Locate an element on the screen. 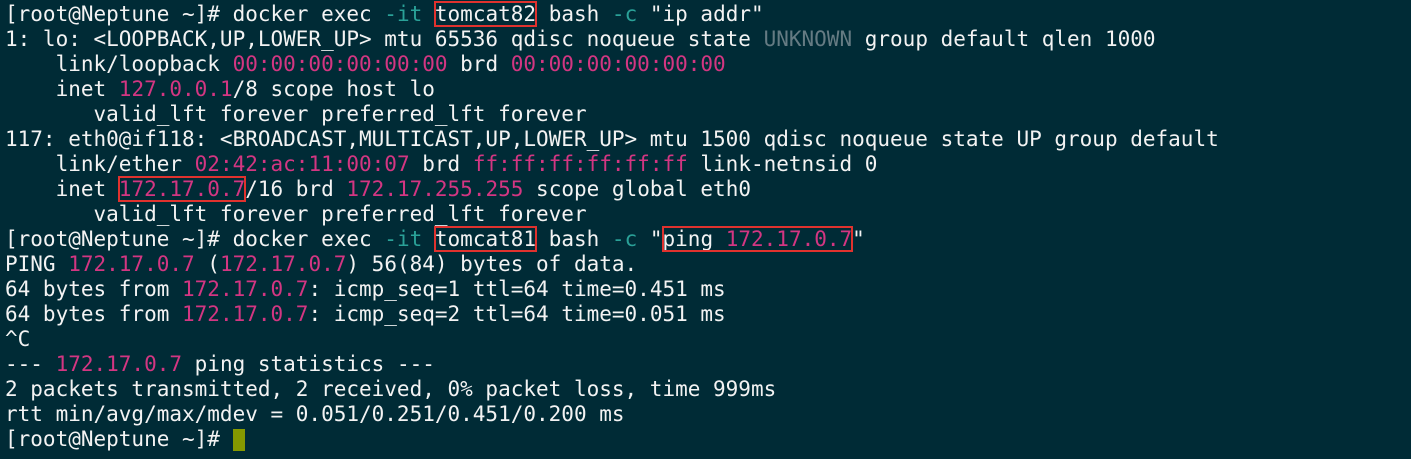  command-line-3: [root@Neptune ~]# is located at coordinates (708, 439).